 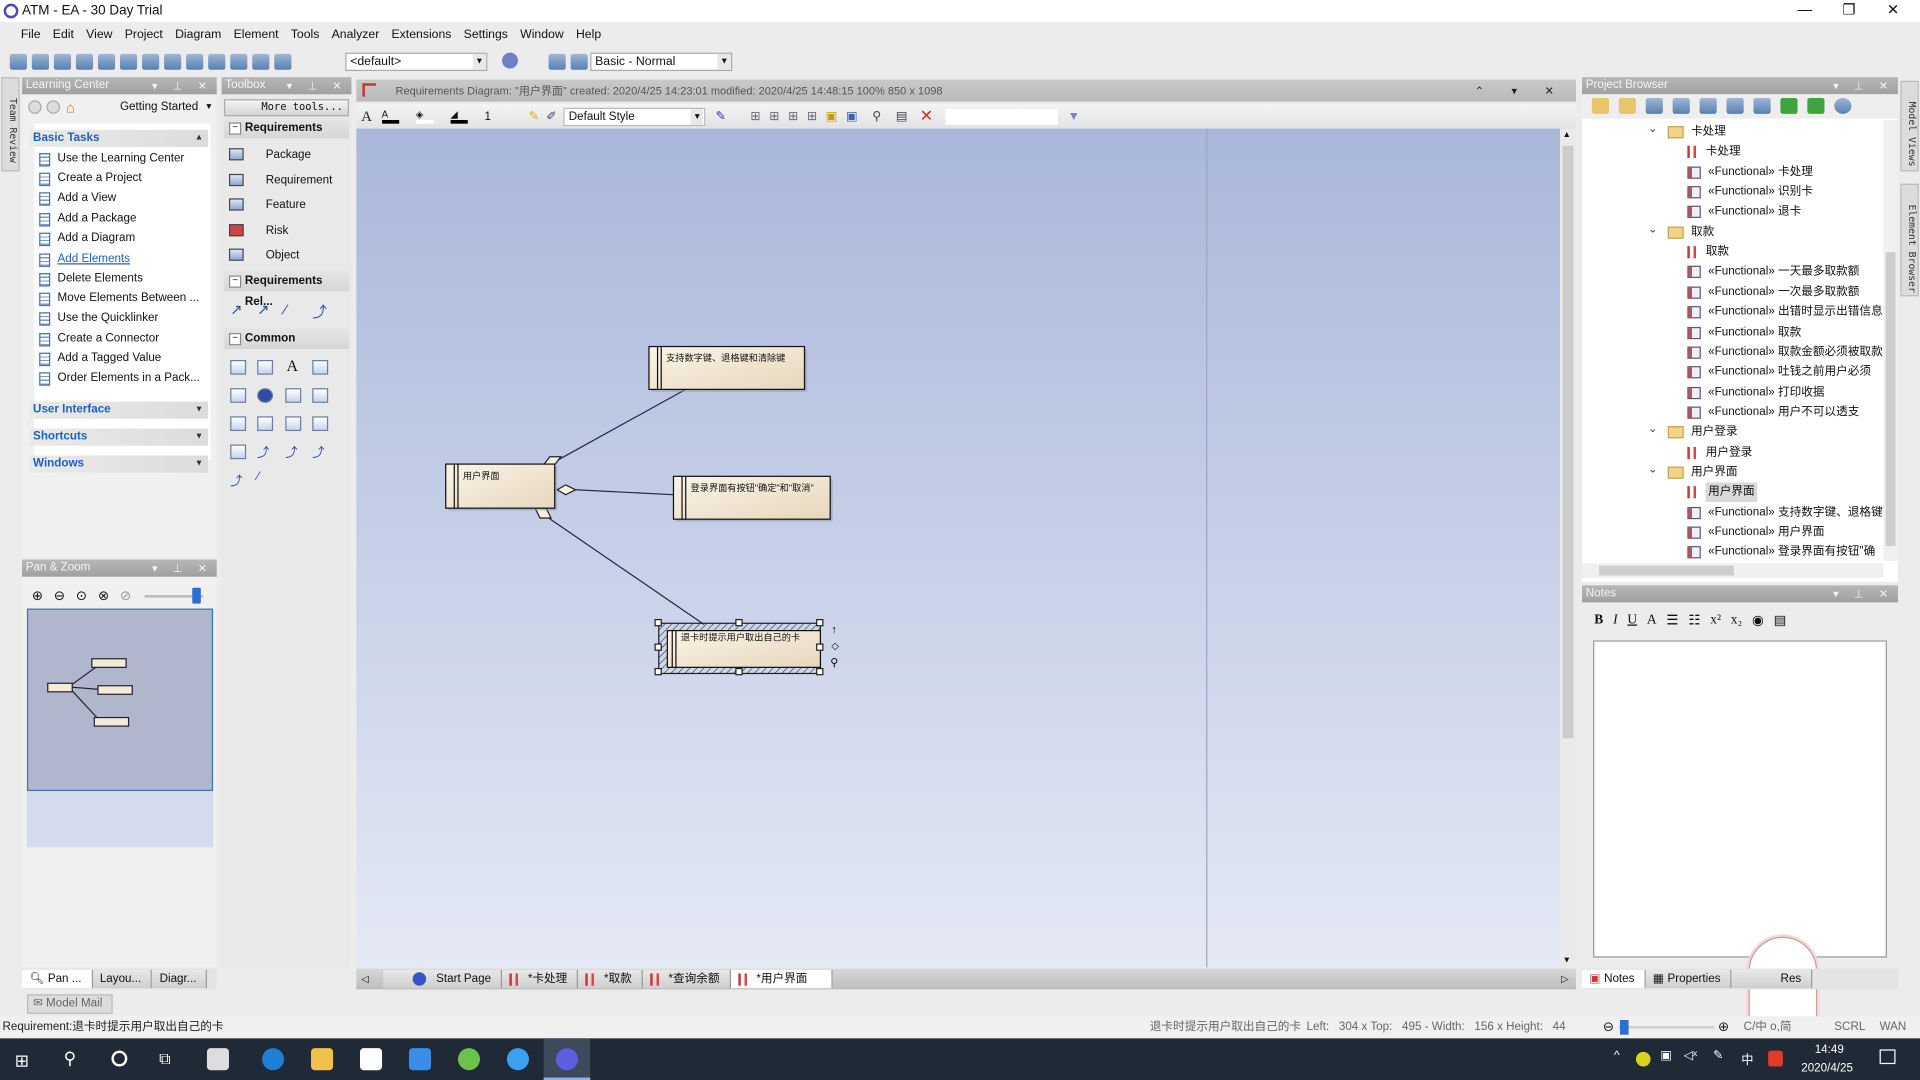 I want to click on trace-connector-icon: ⁄, so click(x=285, y=309).